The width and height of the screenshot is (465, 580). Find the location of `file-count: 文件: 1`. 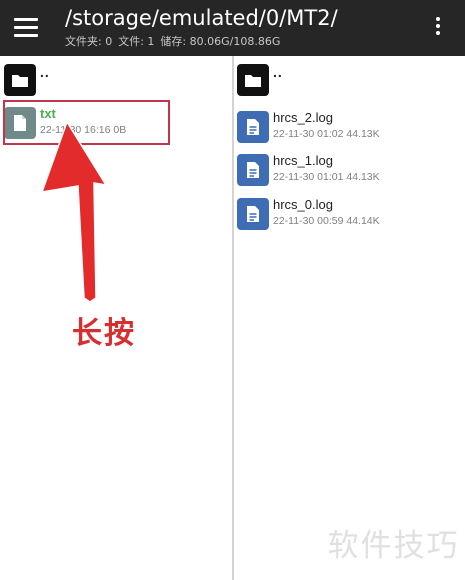

file-count: 文件: 1 is located at coordinates (136, 41).